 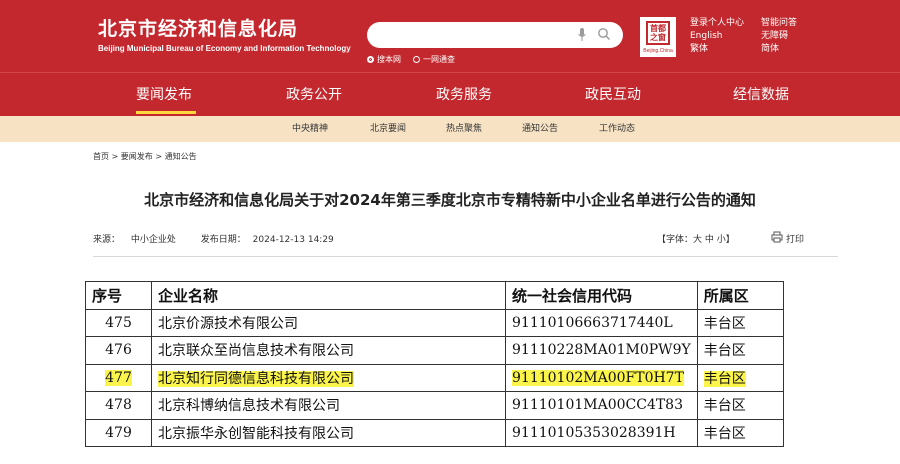 I want to click on top-links-col2: 智能问答 无障碍 简体, so click(x=779, y=36).